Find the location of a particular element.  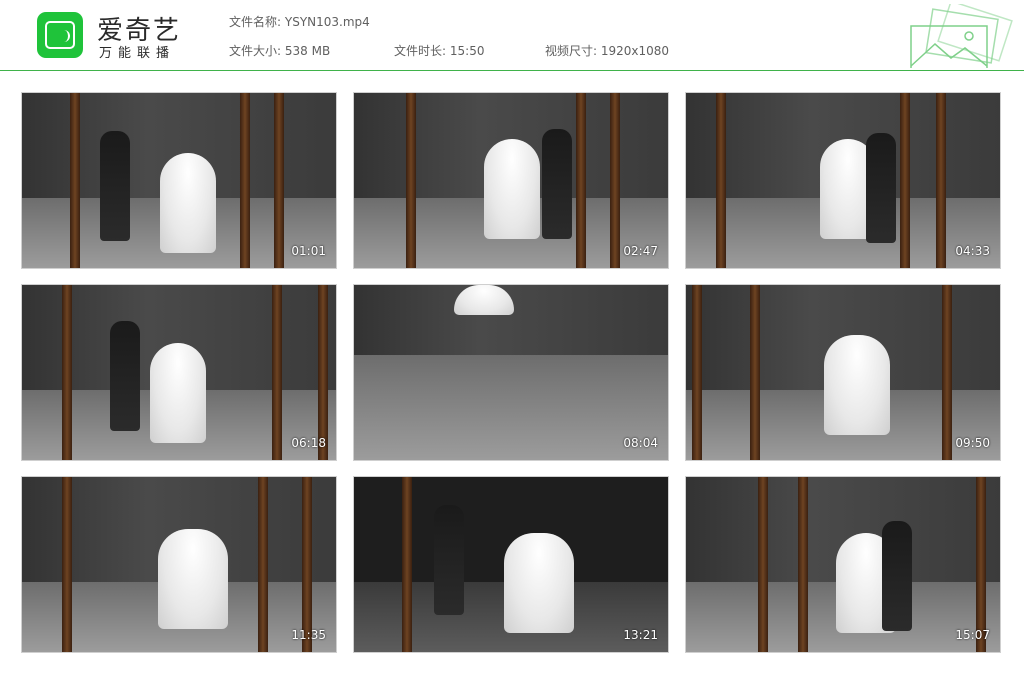

header-divider is located at coordinates (512, 70).